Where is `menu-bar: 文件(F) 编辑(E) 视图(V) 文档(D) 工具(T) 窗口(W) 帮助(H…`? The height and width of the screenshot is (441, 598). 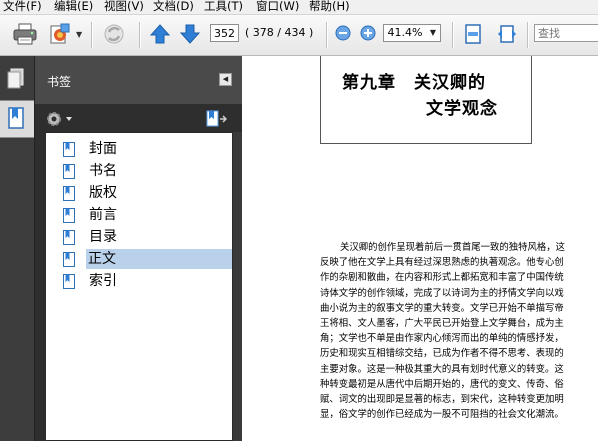 menu-bar: 文件(F) 编辑(E) 视图(V) 文档(D) 工具(T) 窗口(W) 帮助(H… is located at coordinates (299, 7).